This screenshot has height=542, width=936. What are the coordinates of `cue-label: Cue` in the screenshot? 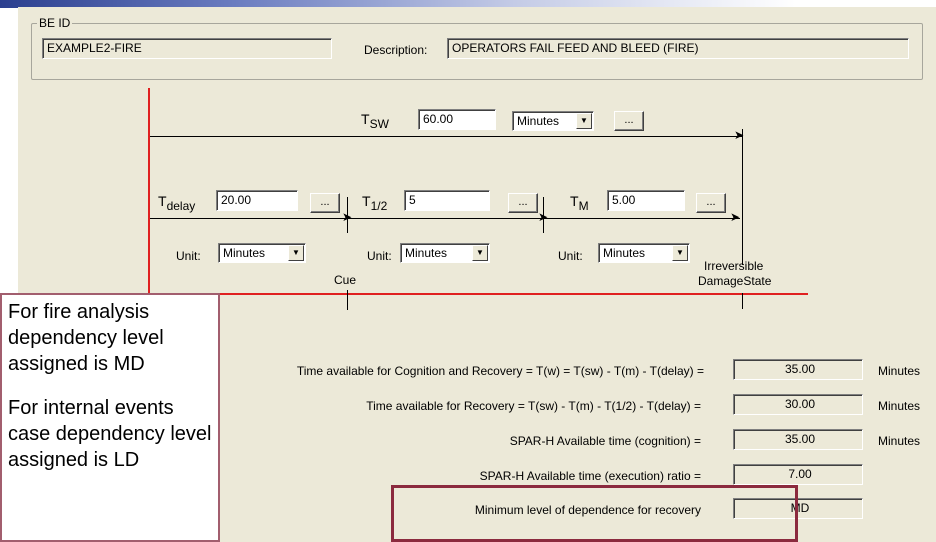 It's located at (345, 280).